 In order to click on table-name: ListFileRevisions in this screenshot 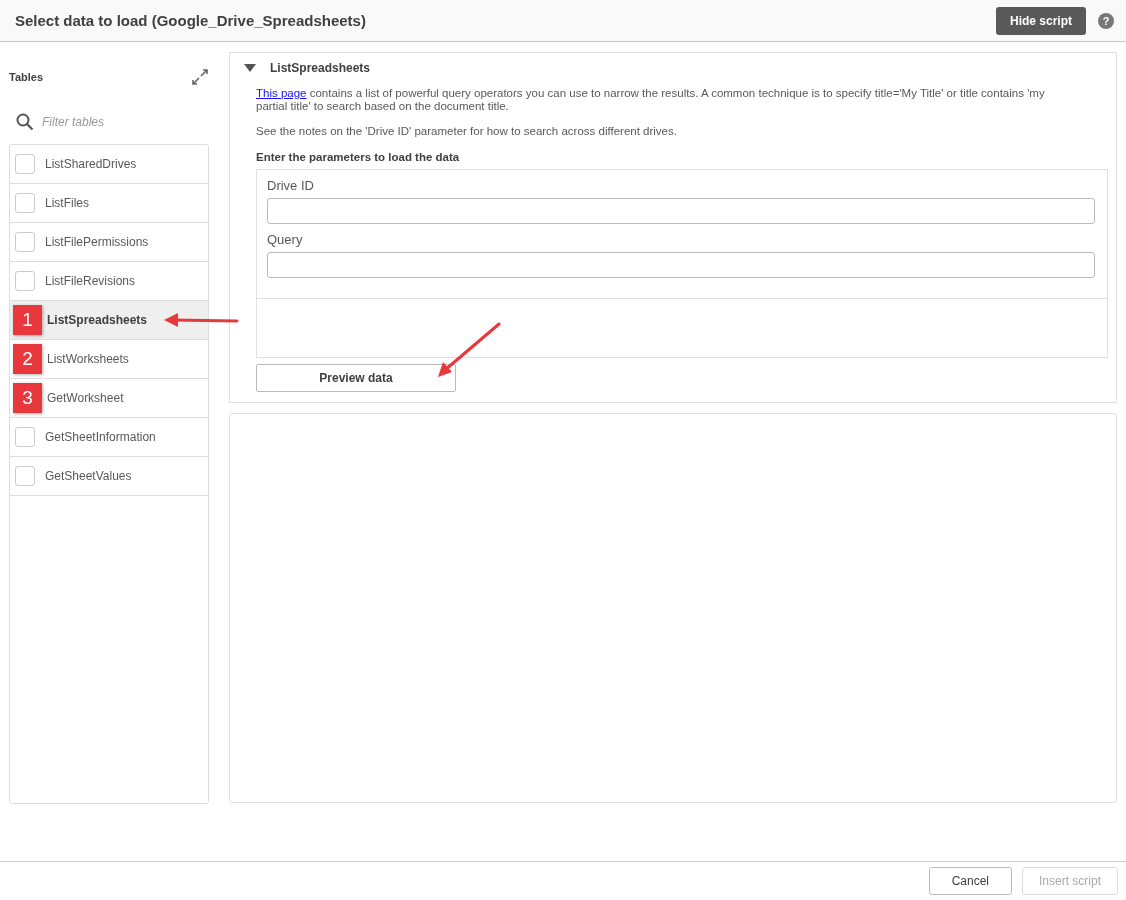, I will do `click(90, 281)`.